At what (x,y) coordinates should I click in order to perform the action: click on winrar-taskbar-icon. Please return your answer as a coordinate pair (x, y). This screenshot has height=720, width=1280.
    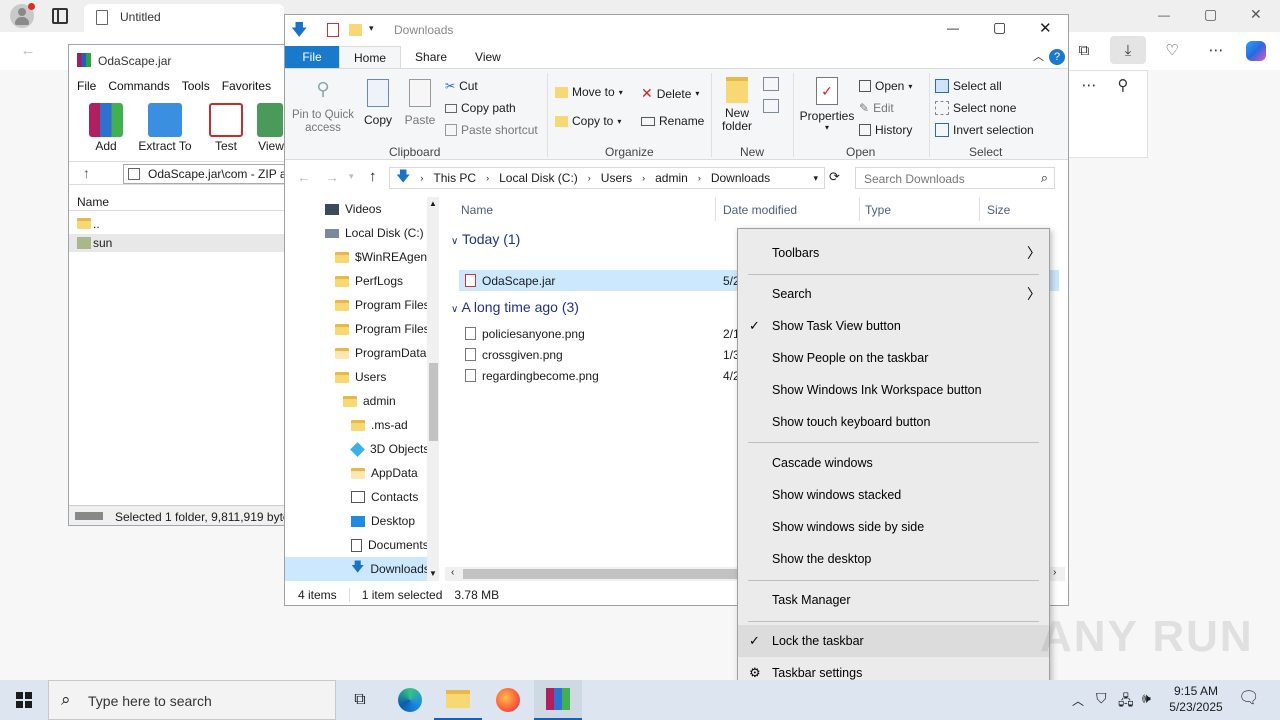
    Looking at the image, I should click on (558, 700).